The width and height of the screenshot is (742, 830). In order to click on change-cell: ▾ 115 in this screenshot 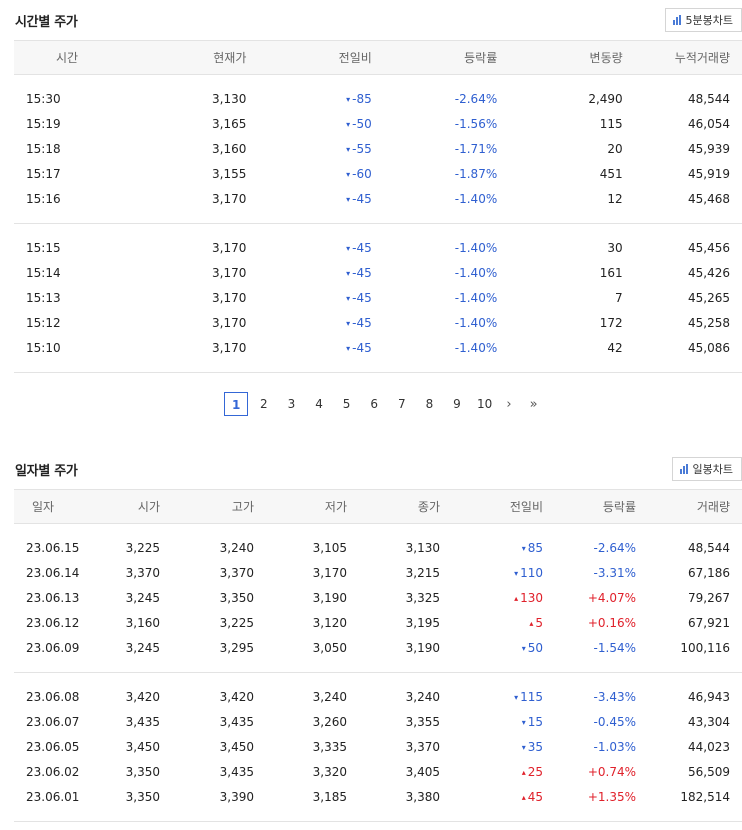, I will do `click(491, 691)`.